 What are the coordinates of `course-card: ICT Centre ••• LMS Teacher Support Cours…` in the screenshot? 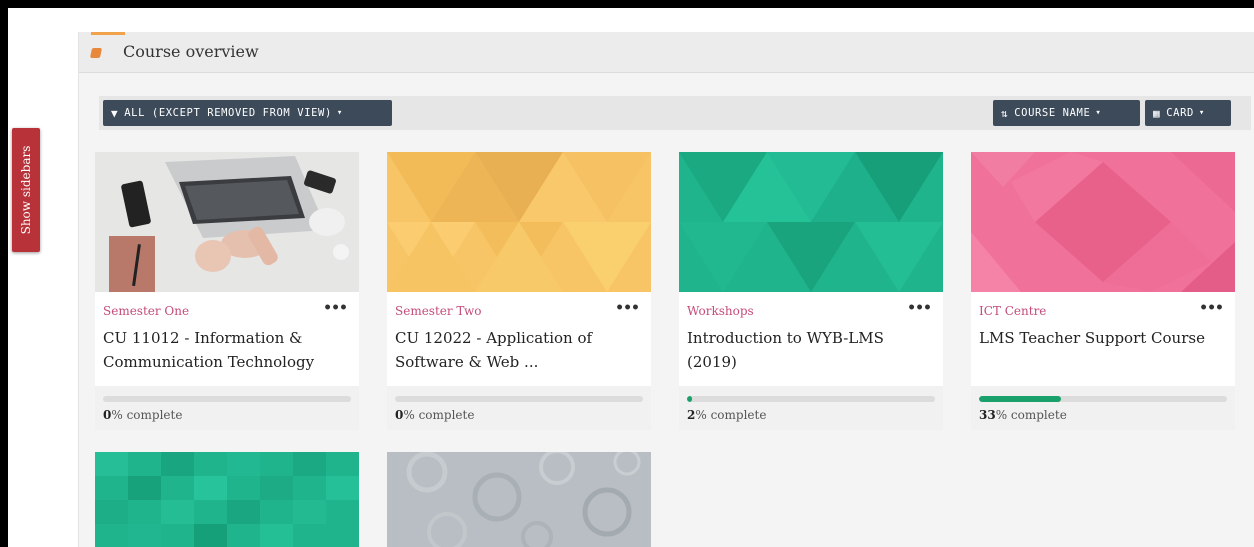 It's located at (1103, 291).